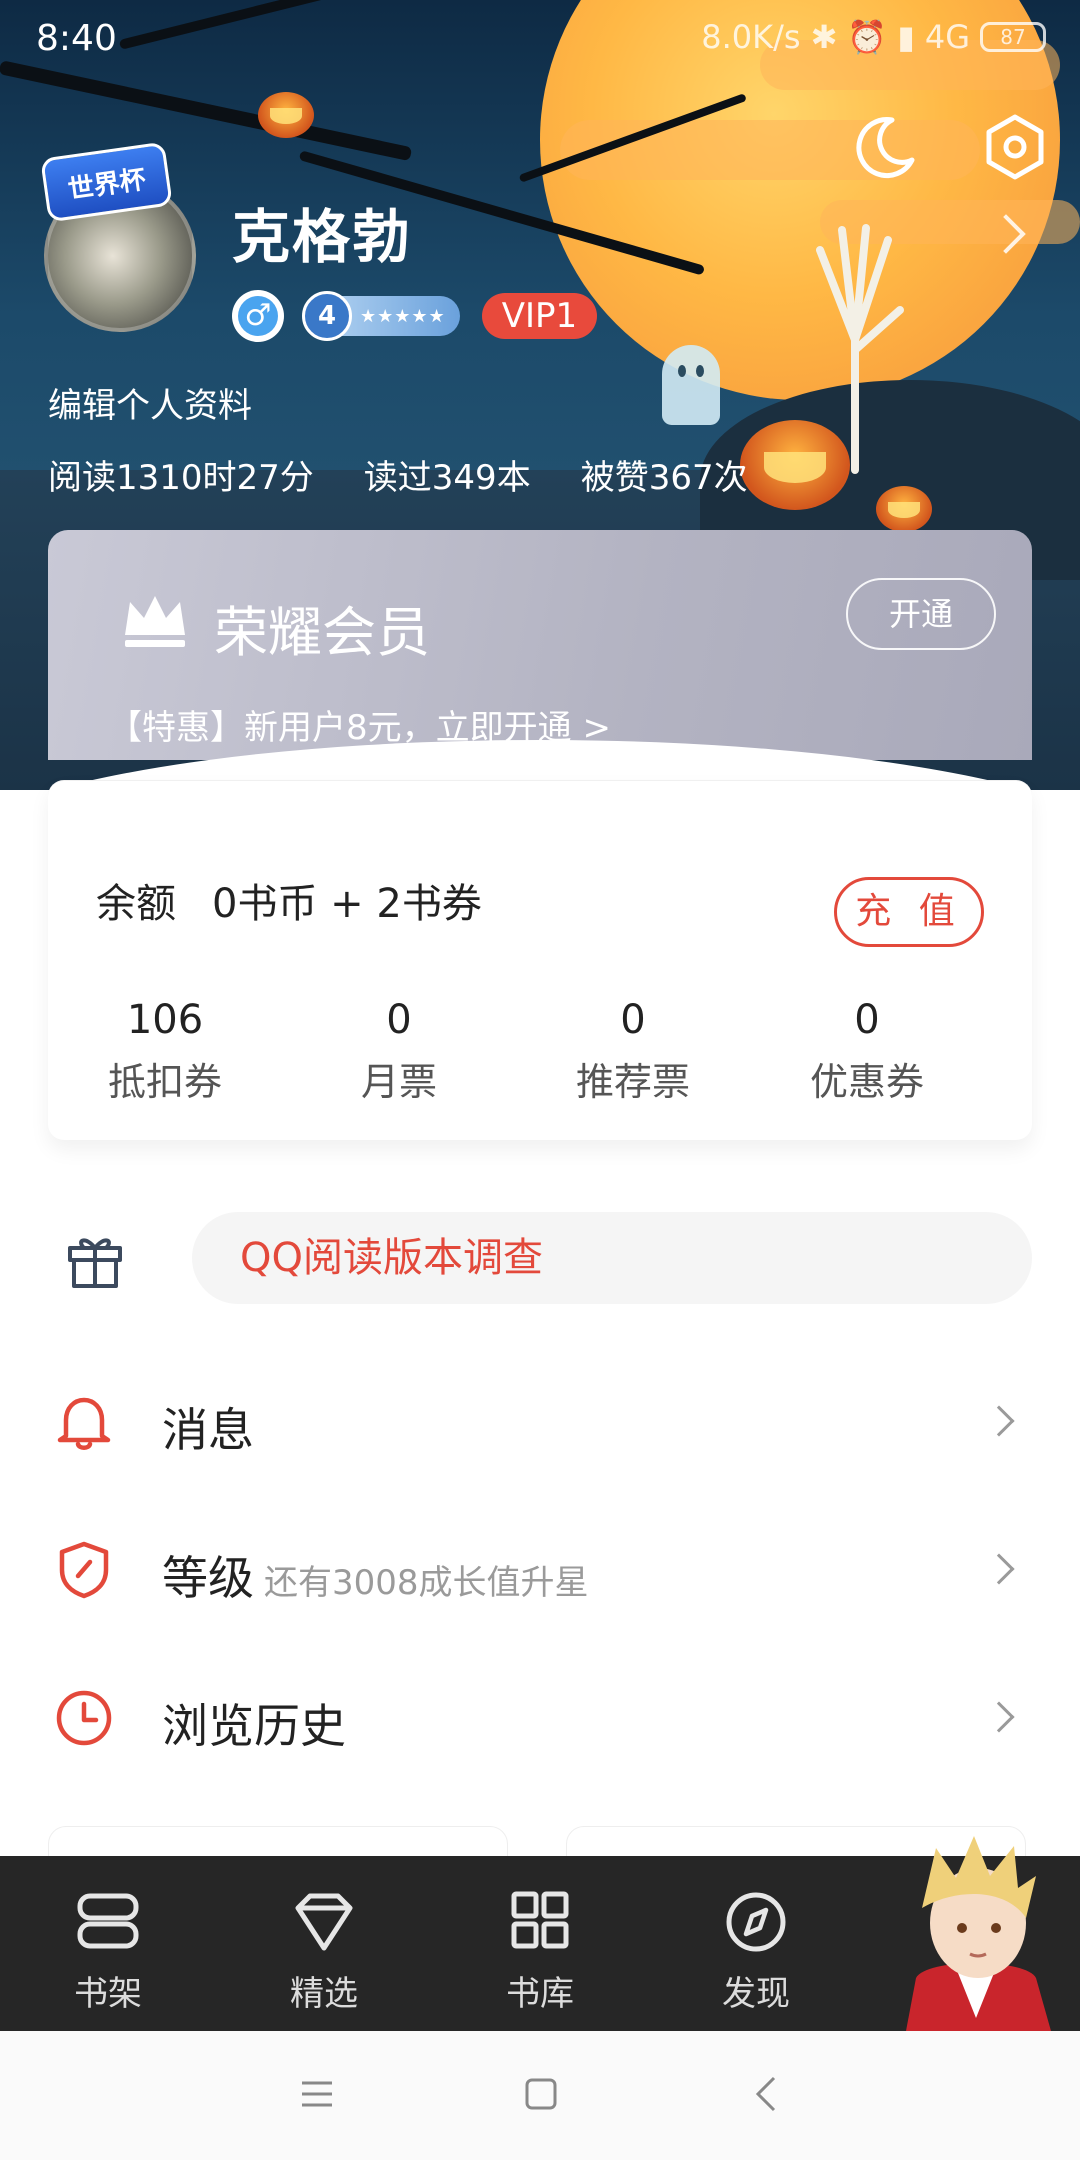  Describe the element at coordinates (1015, 147) in the screenshot. I see `settings-icon` at that location.